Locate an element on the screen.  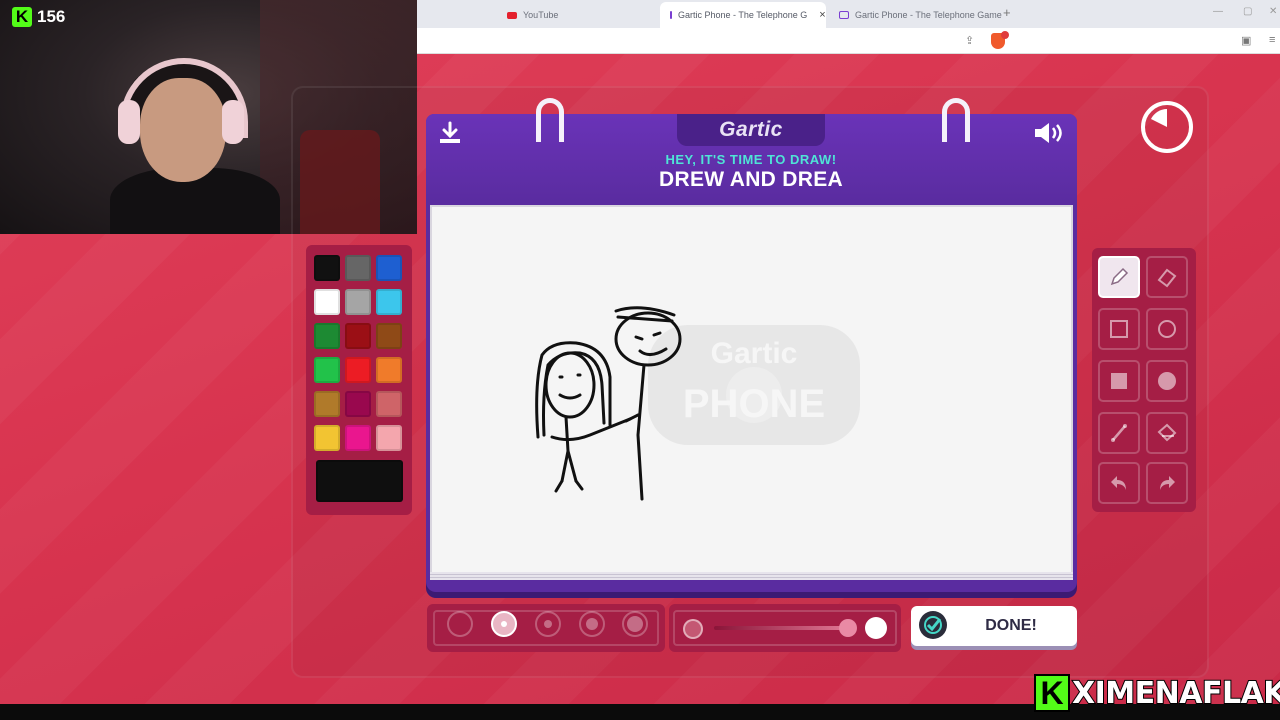
eraser-tool is located at coordinates (1167, 277).